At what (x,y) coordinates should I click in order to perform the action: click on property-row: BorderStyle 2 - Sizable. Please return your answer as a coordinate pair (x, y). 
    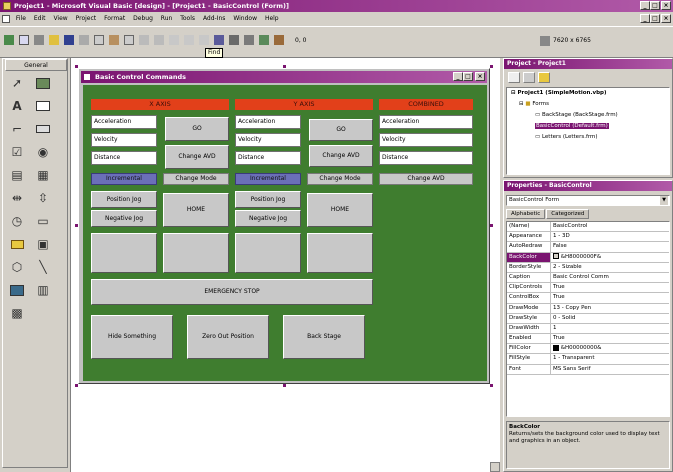
    Looking at the image, I should click on (588, 267).